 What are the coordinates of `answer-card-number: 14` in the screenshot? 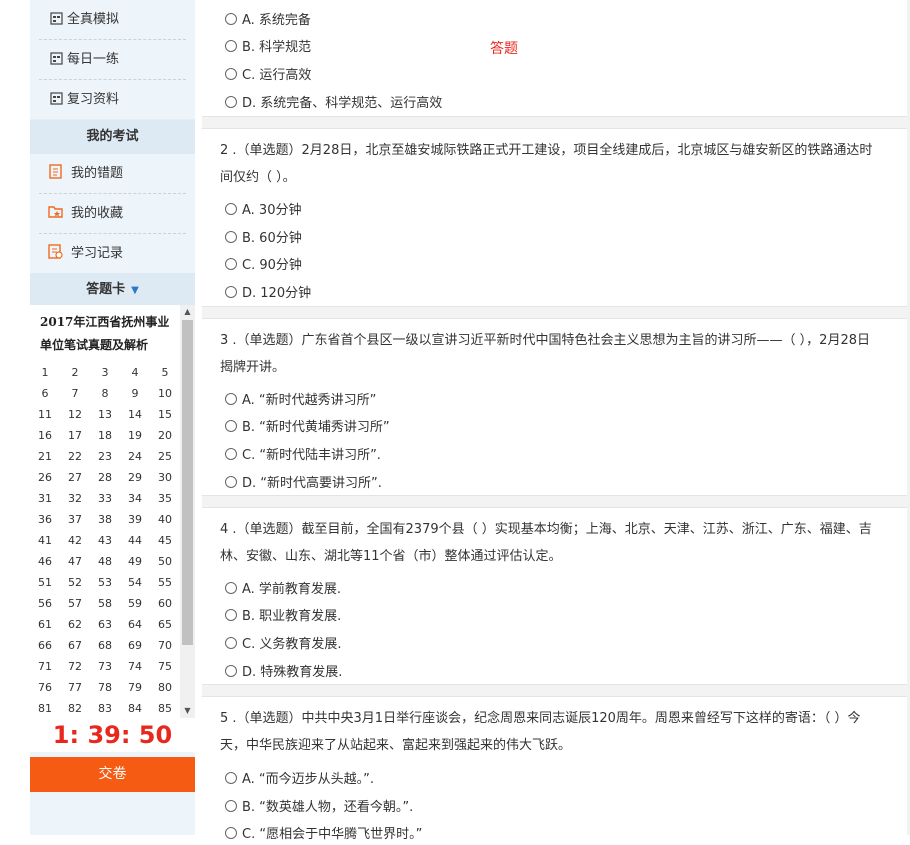 It's located at (135, 414).